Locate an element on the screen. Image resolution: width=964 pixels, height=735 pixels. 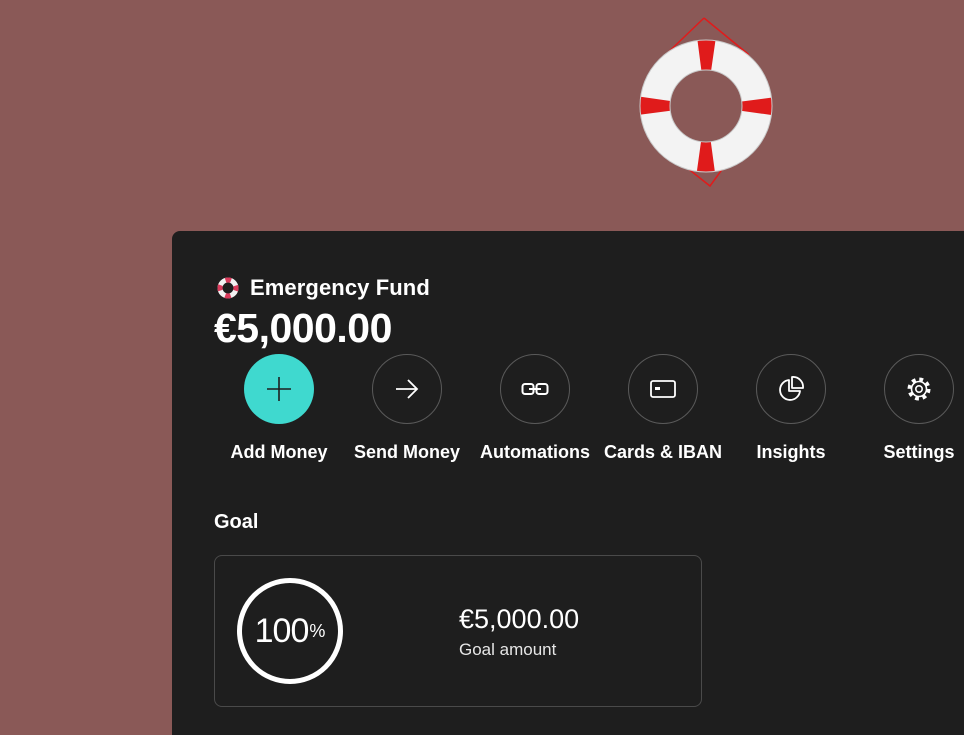
goal-amount: €5,000.00 is located at coordinates (519, 619).